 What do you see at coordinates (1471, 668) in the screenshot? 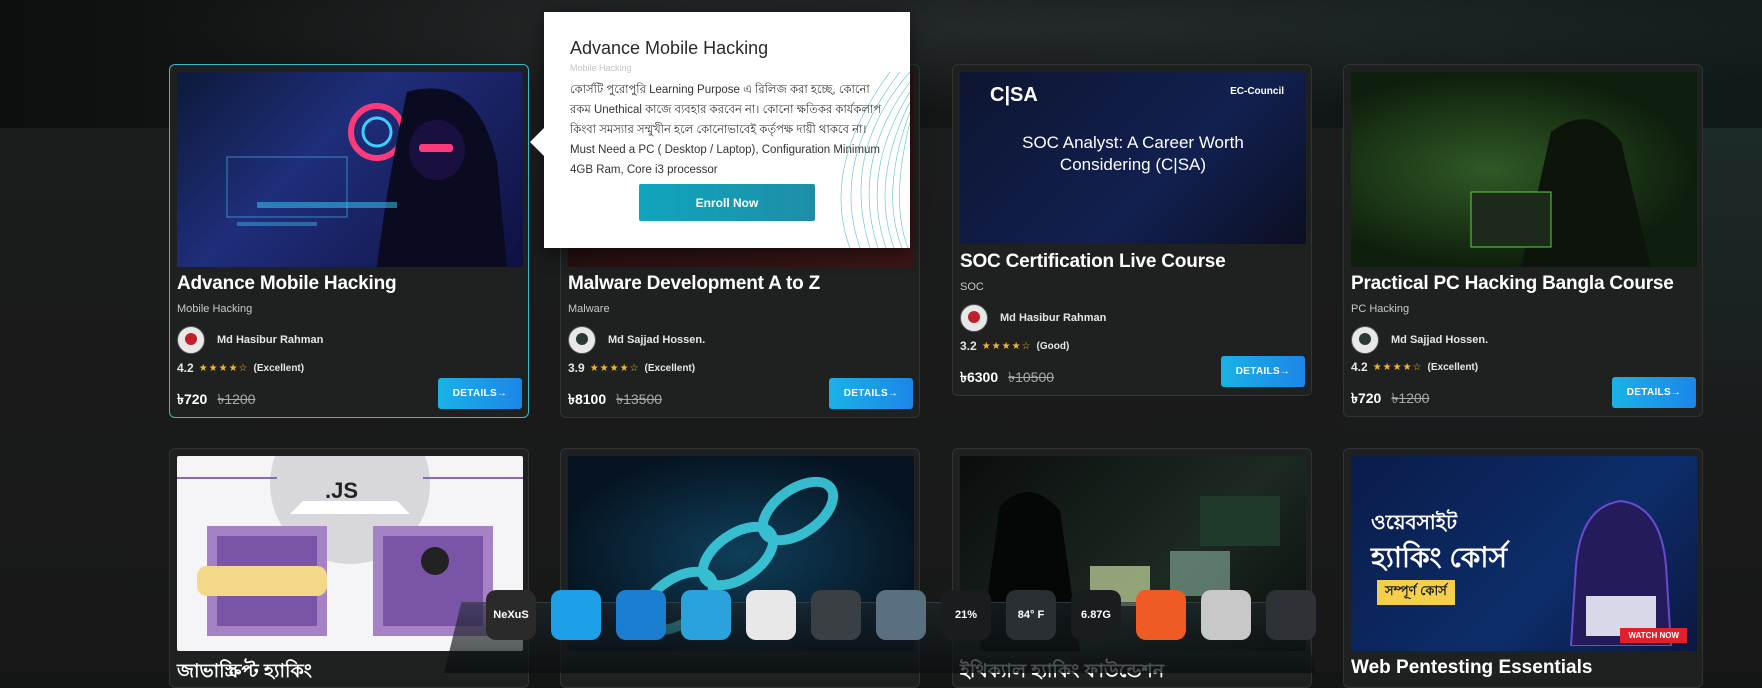
I see `course-title: Web Pentesting Essentials` at bounding box center [1471, 668].